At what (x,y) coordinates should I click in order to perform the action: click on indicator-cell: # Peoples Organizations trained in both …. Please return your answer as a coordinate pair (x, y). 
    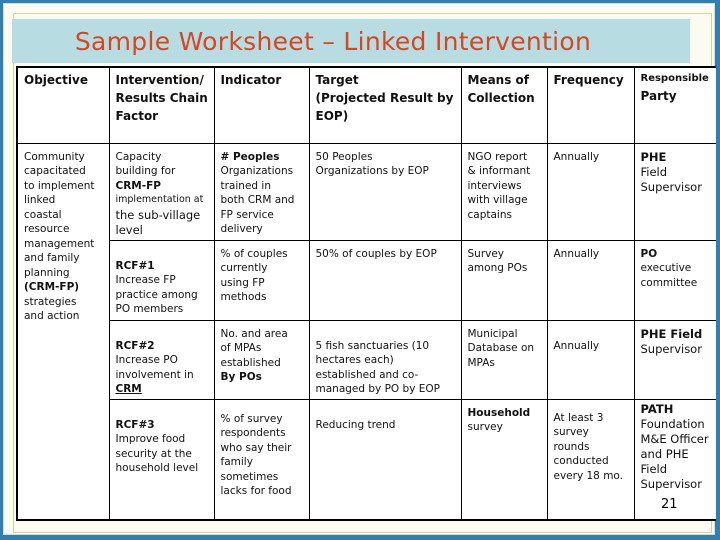
    Looking at the image, I should click on (261, 191).